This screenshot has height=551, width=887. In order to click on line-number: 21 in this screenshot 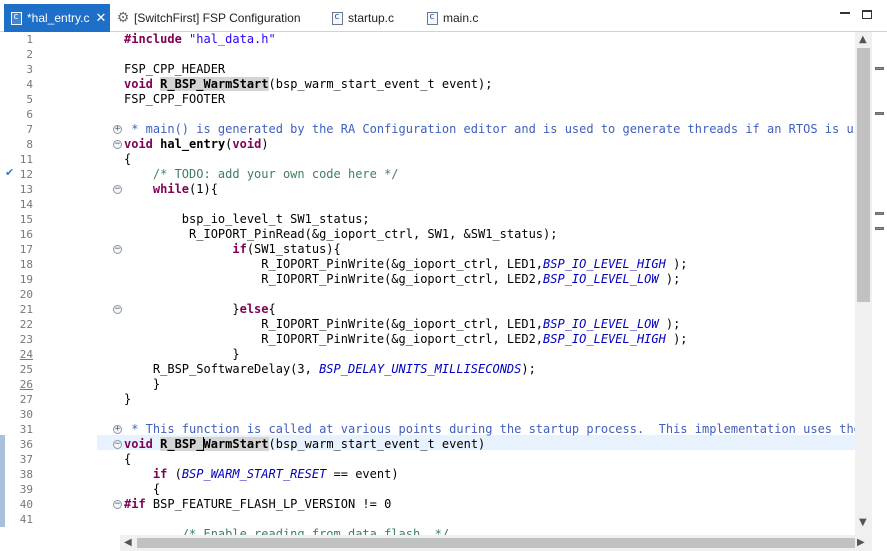, I will do `click(26, 309)`.